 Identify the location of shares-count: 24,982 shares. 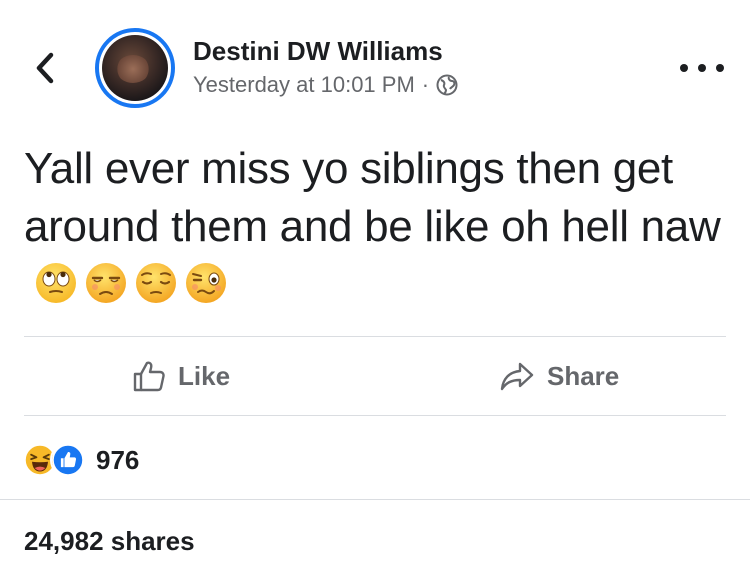
(109, 541).